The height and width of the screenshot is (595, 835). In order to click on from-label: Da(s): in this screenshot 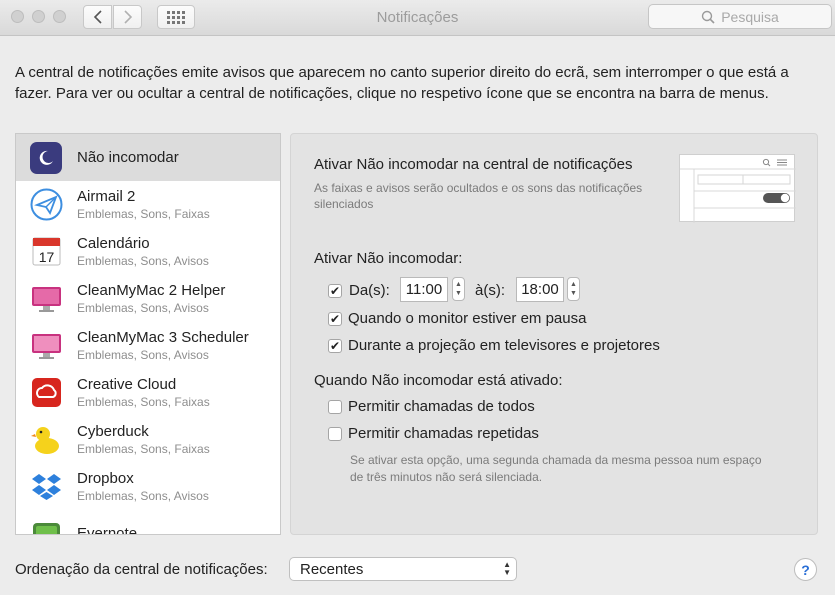, I will do `click(369, 290)`.